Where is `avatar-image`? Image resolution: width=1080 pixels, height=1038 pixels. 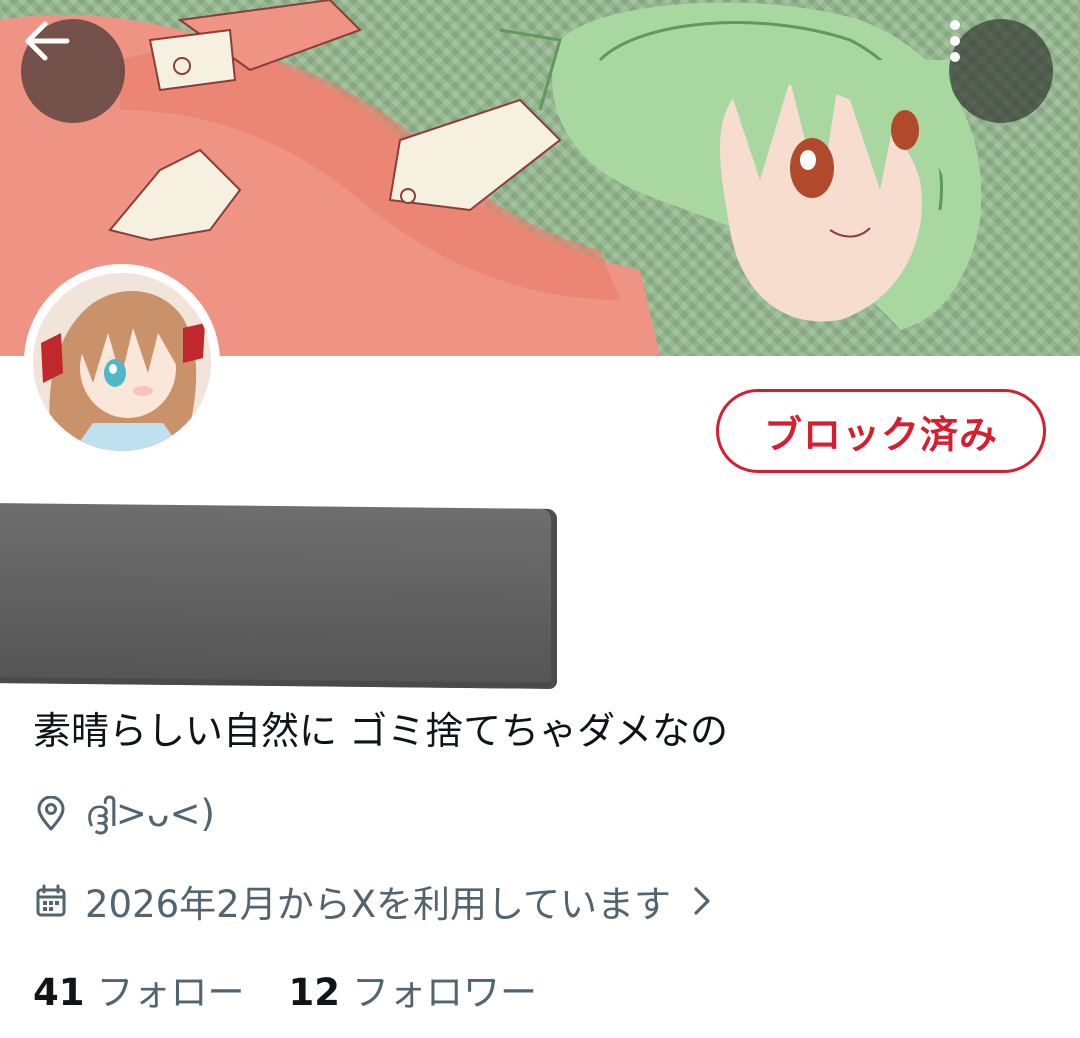 avatar-image is located at coordinates (122, 362).